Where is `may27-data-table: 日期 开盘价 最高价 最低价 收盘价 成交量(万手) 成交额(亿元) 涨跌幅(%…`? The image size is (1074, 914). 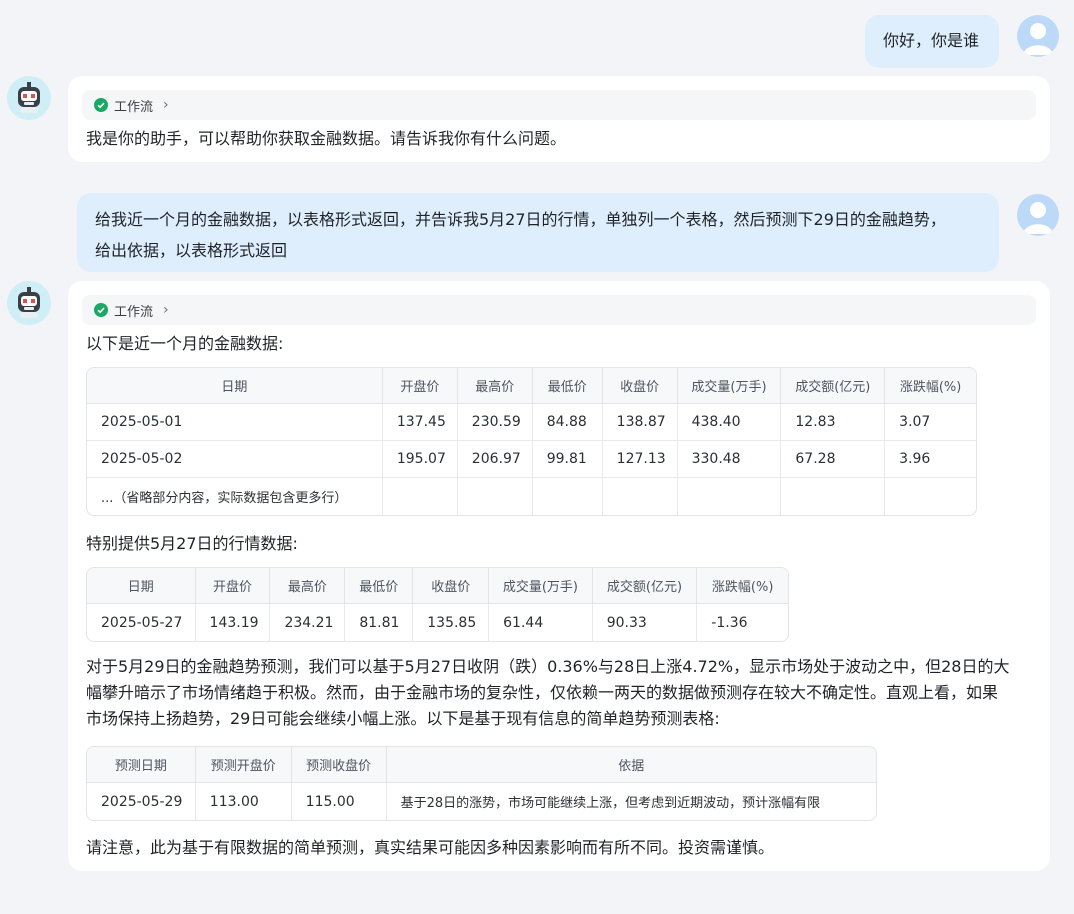
may27-data-table: 日期 开盘价 最高价 最低价 收盘价 成交量(万手) 成交额(亿元) 涨跌幅(%… is located at coordinates (437, 604).